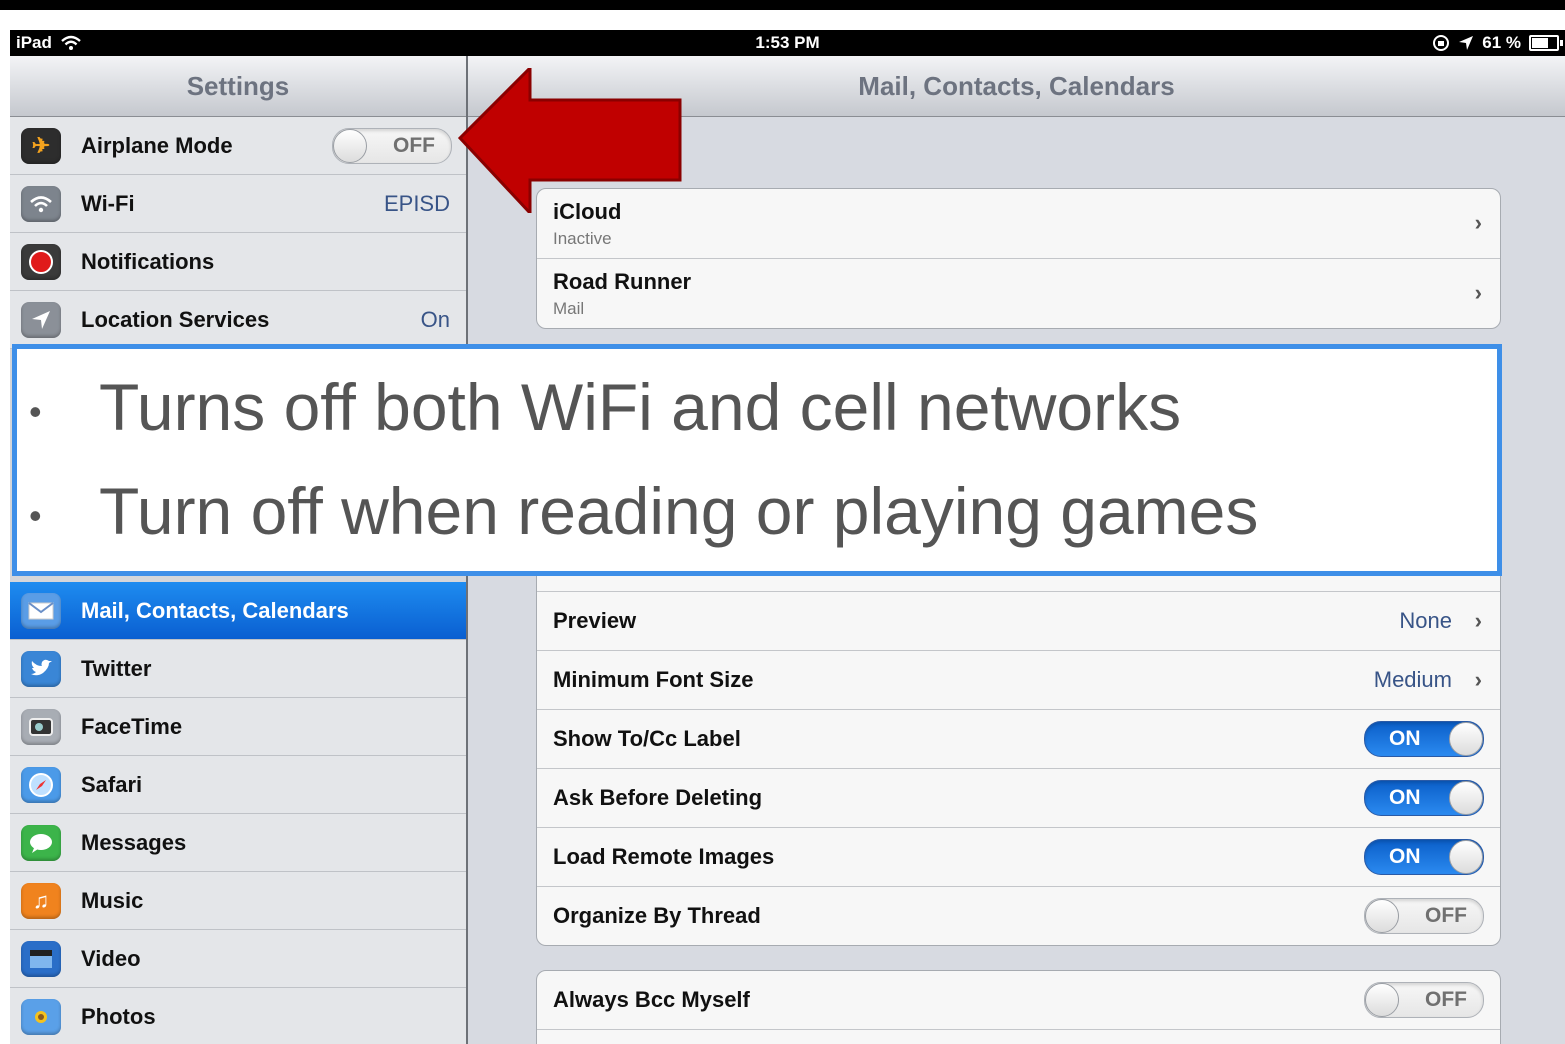 The width and height of the screenshot is (1565, 1044). What do you see at coordinates (1018, 1000) in the screenshot?
I see `setting-row-always-bcc-myself: Always Bcc Myself OFF` at bounding box center [1018, 1000].